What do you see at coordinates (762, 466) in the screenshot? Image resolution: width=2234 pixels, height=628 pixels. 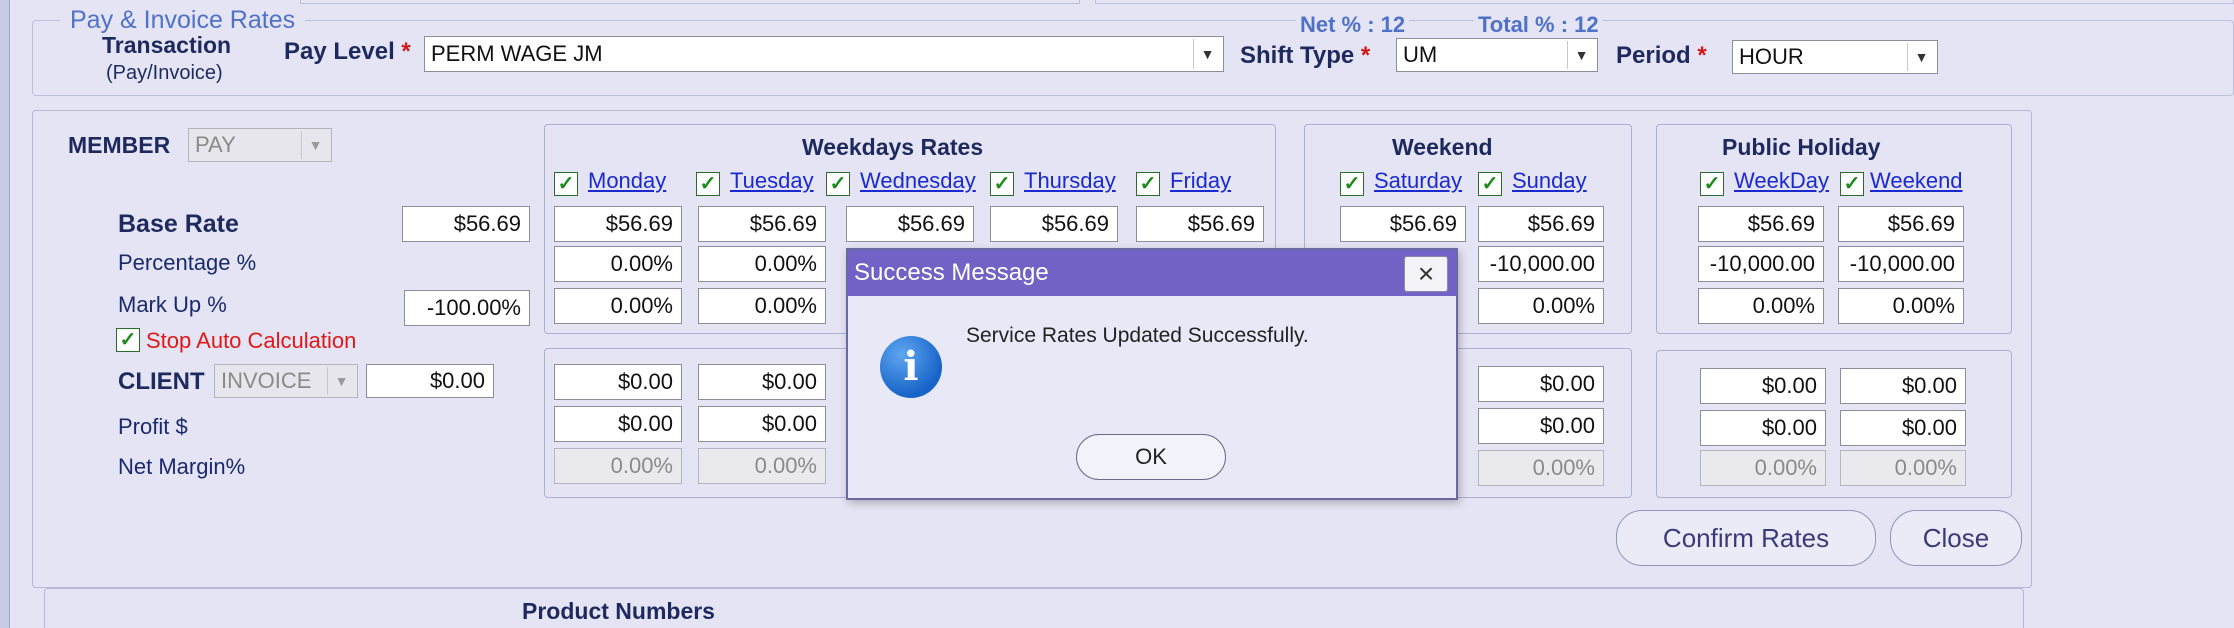 I see `tuesday-net-margin: 0.00%` at bounding box center [762, 466].